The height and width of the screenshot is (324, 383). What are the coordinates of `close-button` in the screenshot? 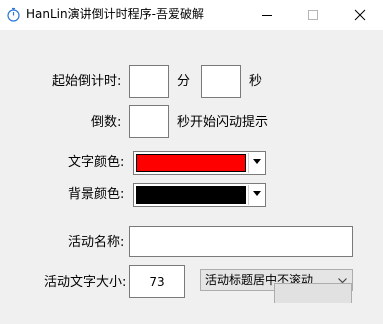 It's located at (360, 15).